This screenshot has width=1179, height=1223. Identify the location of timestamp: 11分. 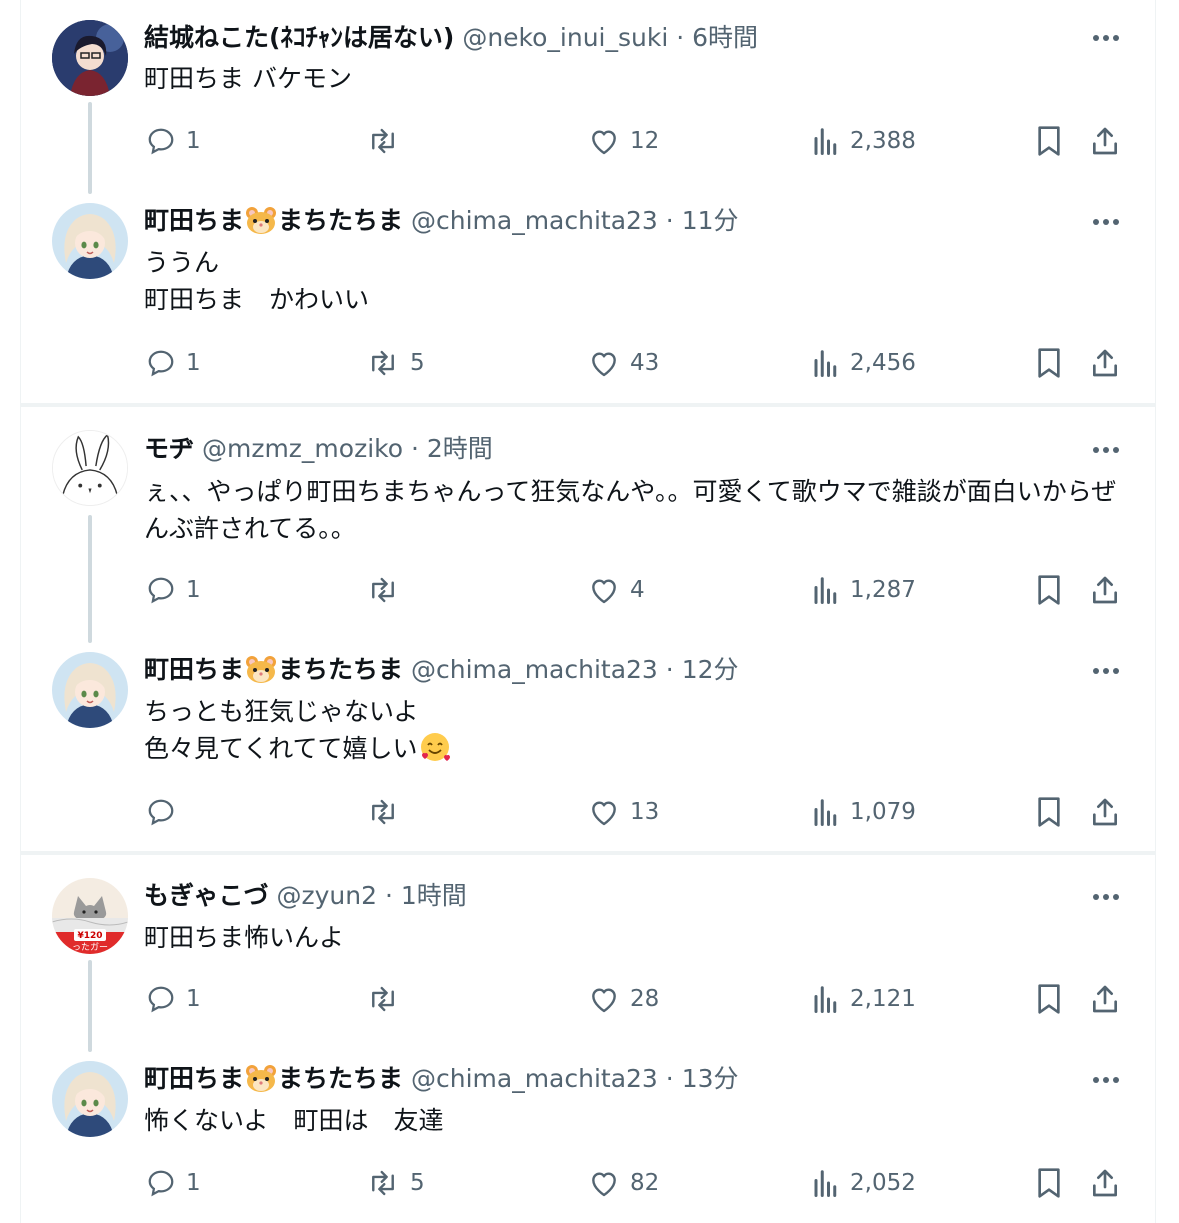
(710, 220).